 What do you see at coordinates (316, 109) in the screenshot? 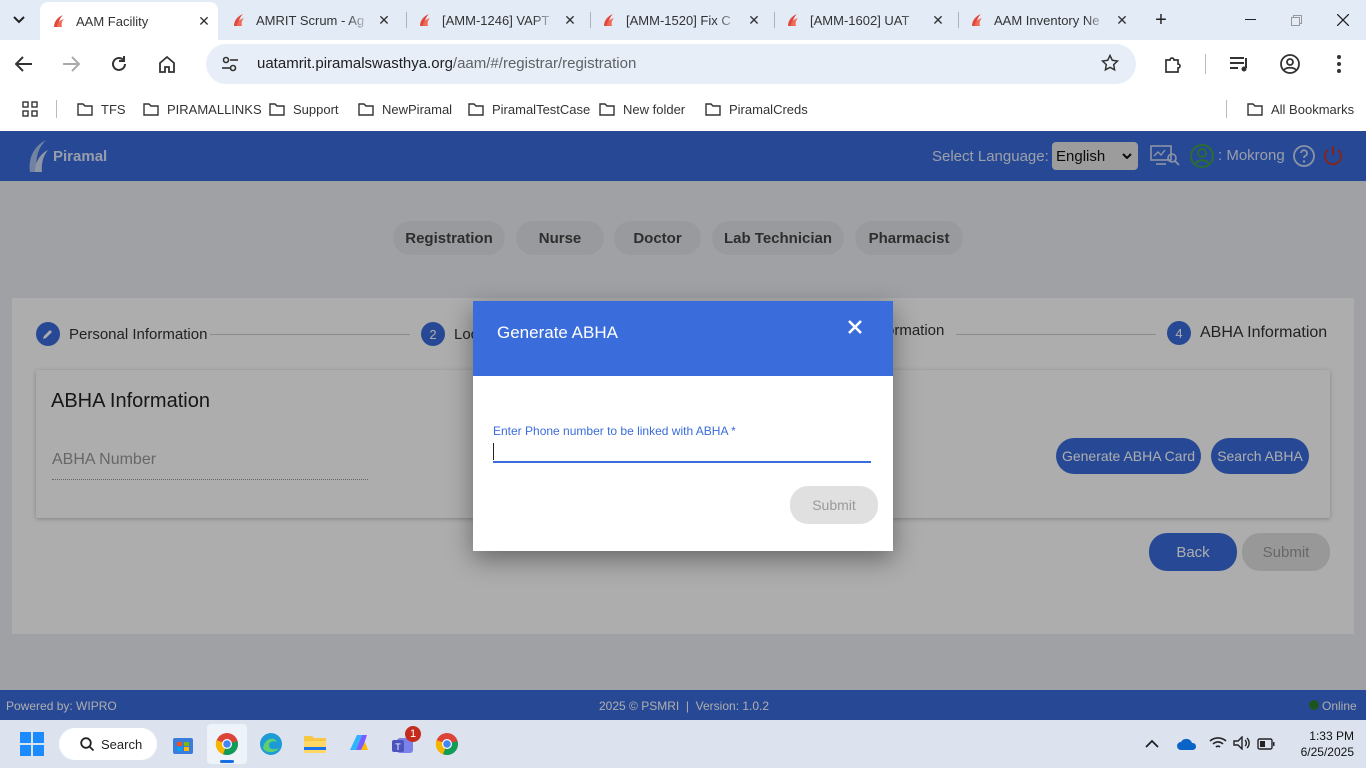
I see `bookmark-label: Support` at bounding box center [316, 109].